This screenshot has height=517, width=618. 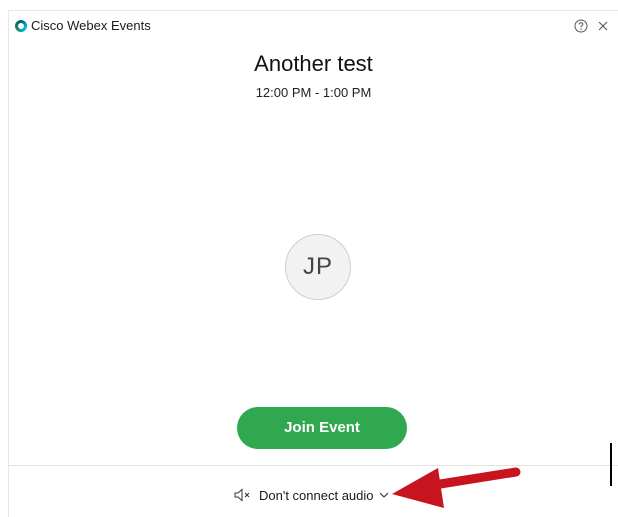 I want to click on avatar: JP, so click(x=318, y=267).